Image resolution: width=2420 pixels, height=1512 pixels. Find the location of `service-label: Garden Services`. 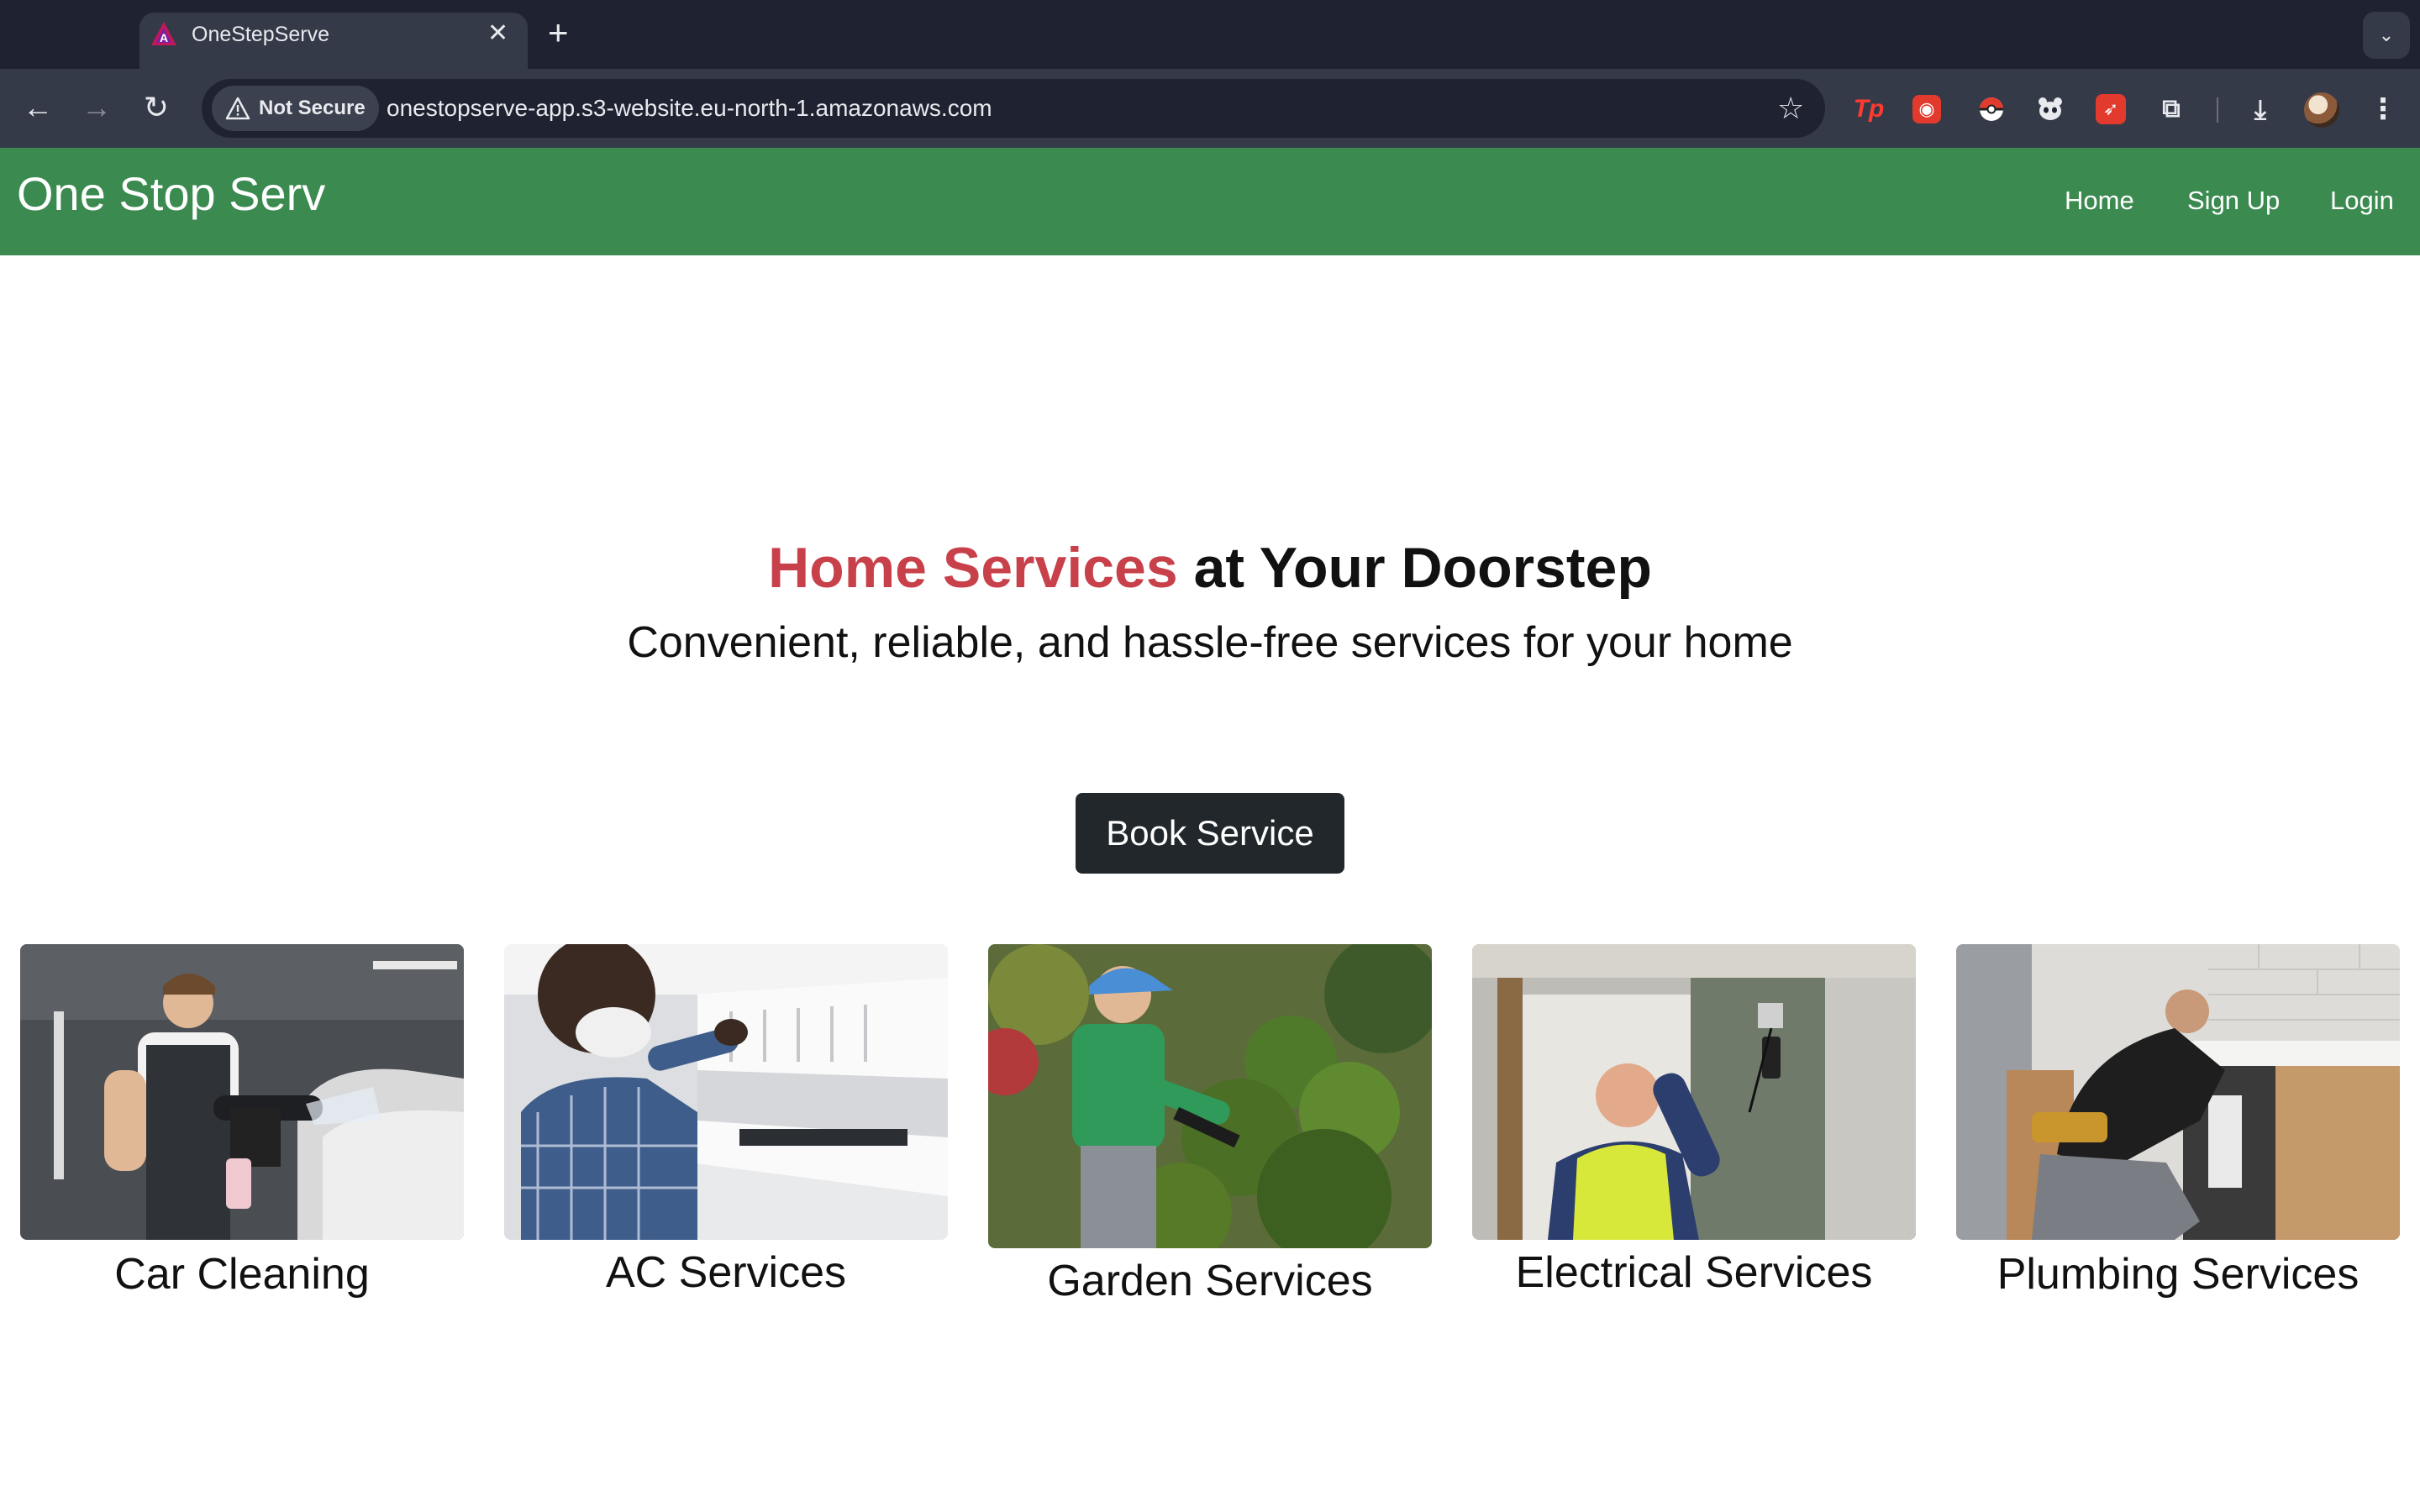

service-label: Garden Services is located at coordinates (1210, 1281).